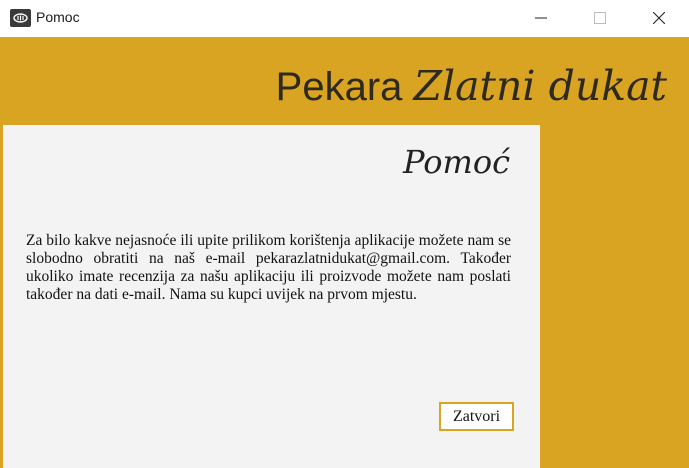 This screenshot has width=689, height=468. I want to click on maximize-button, so click(600, 18).